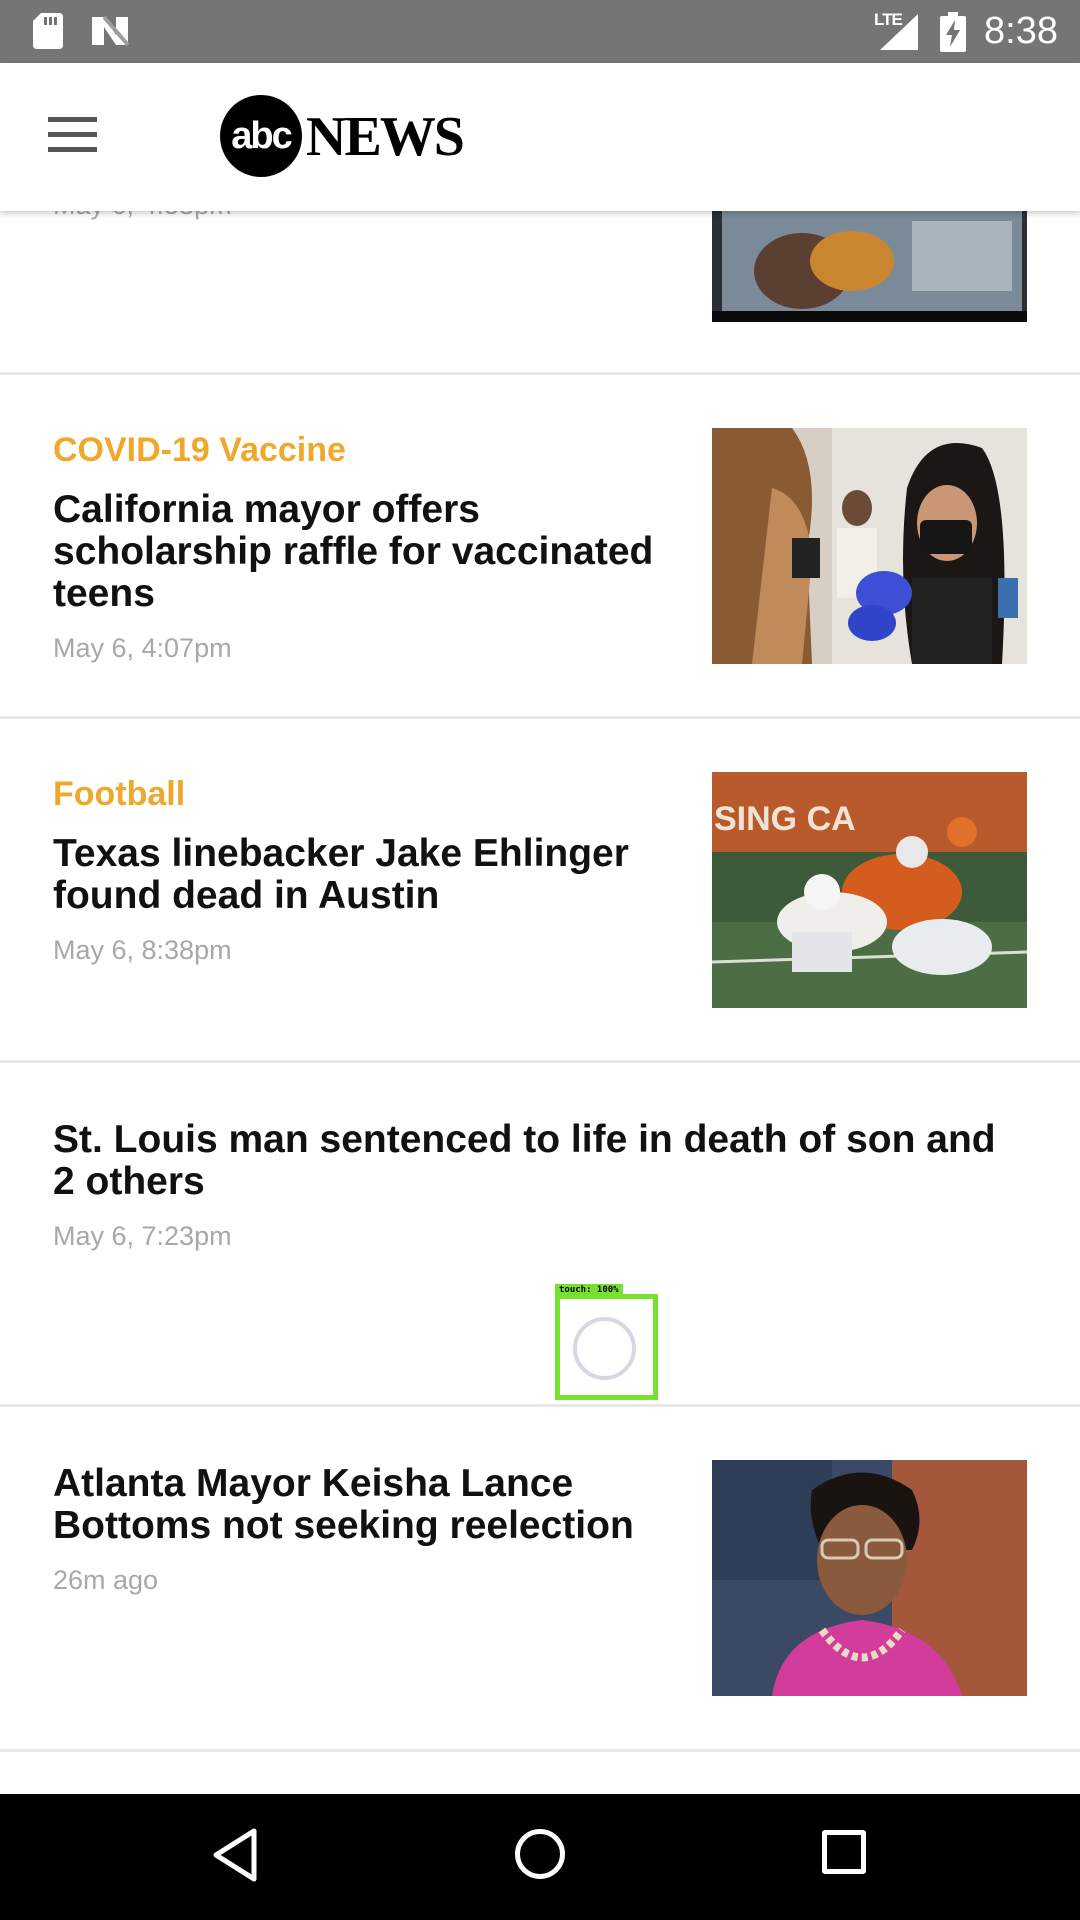  What do you see at coordinates (235, 1855) in the screenshot?
I see `back-icon` at bounding box center [235, 1855].